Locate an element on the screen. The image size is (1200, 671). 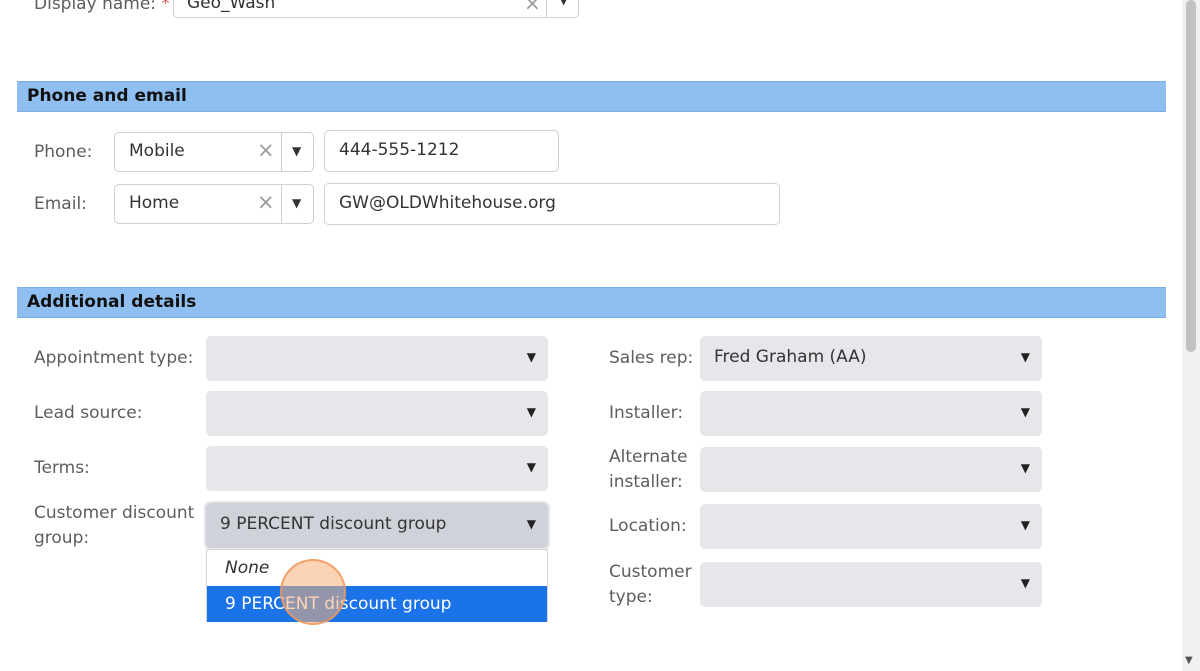
scroll-down-icon: ▼ is located at coordinates (1189, 660).